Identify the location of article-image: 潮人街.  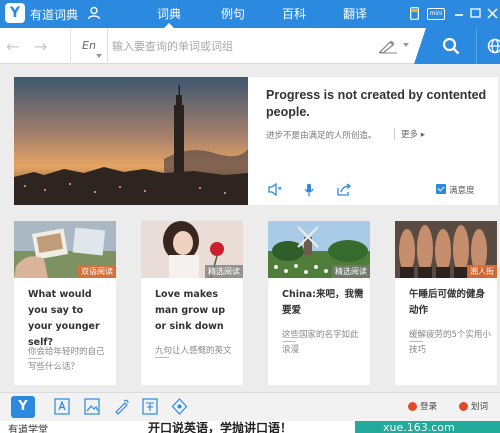
(446, 249).